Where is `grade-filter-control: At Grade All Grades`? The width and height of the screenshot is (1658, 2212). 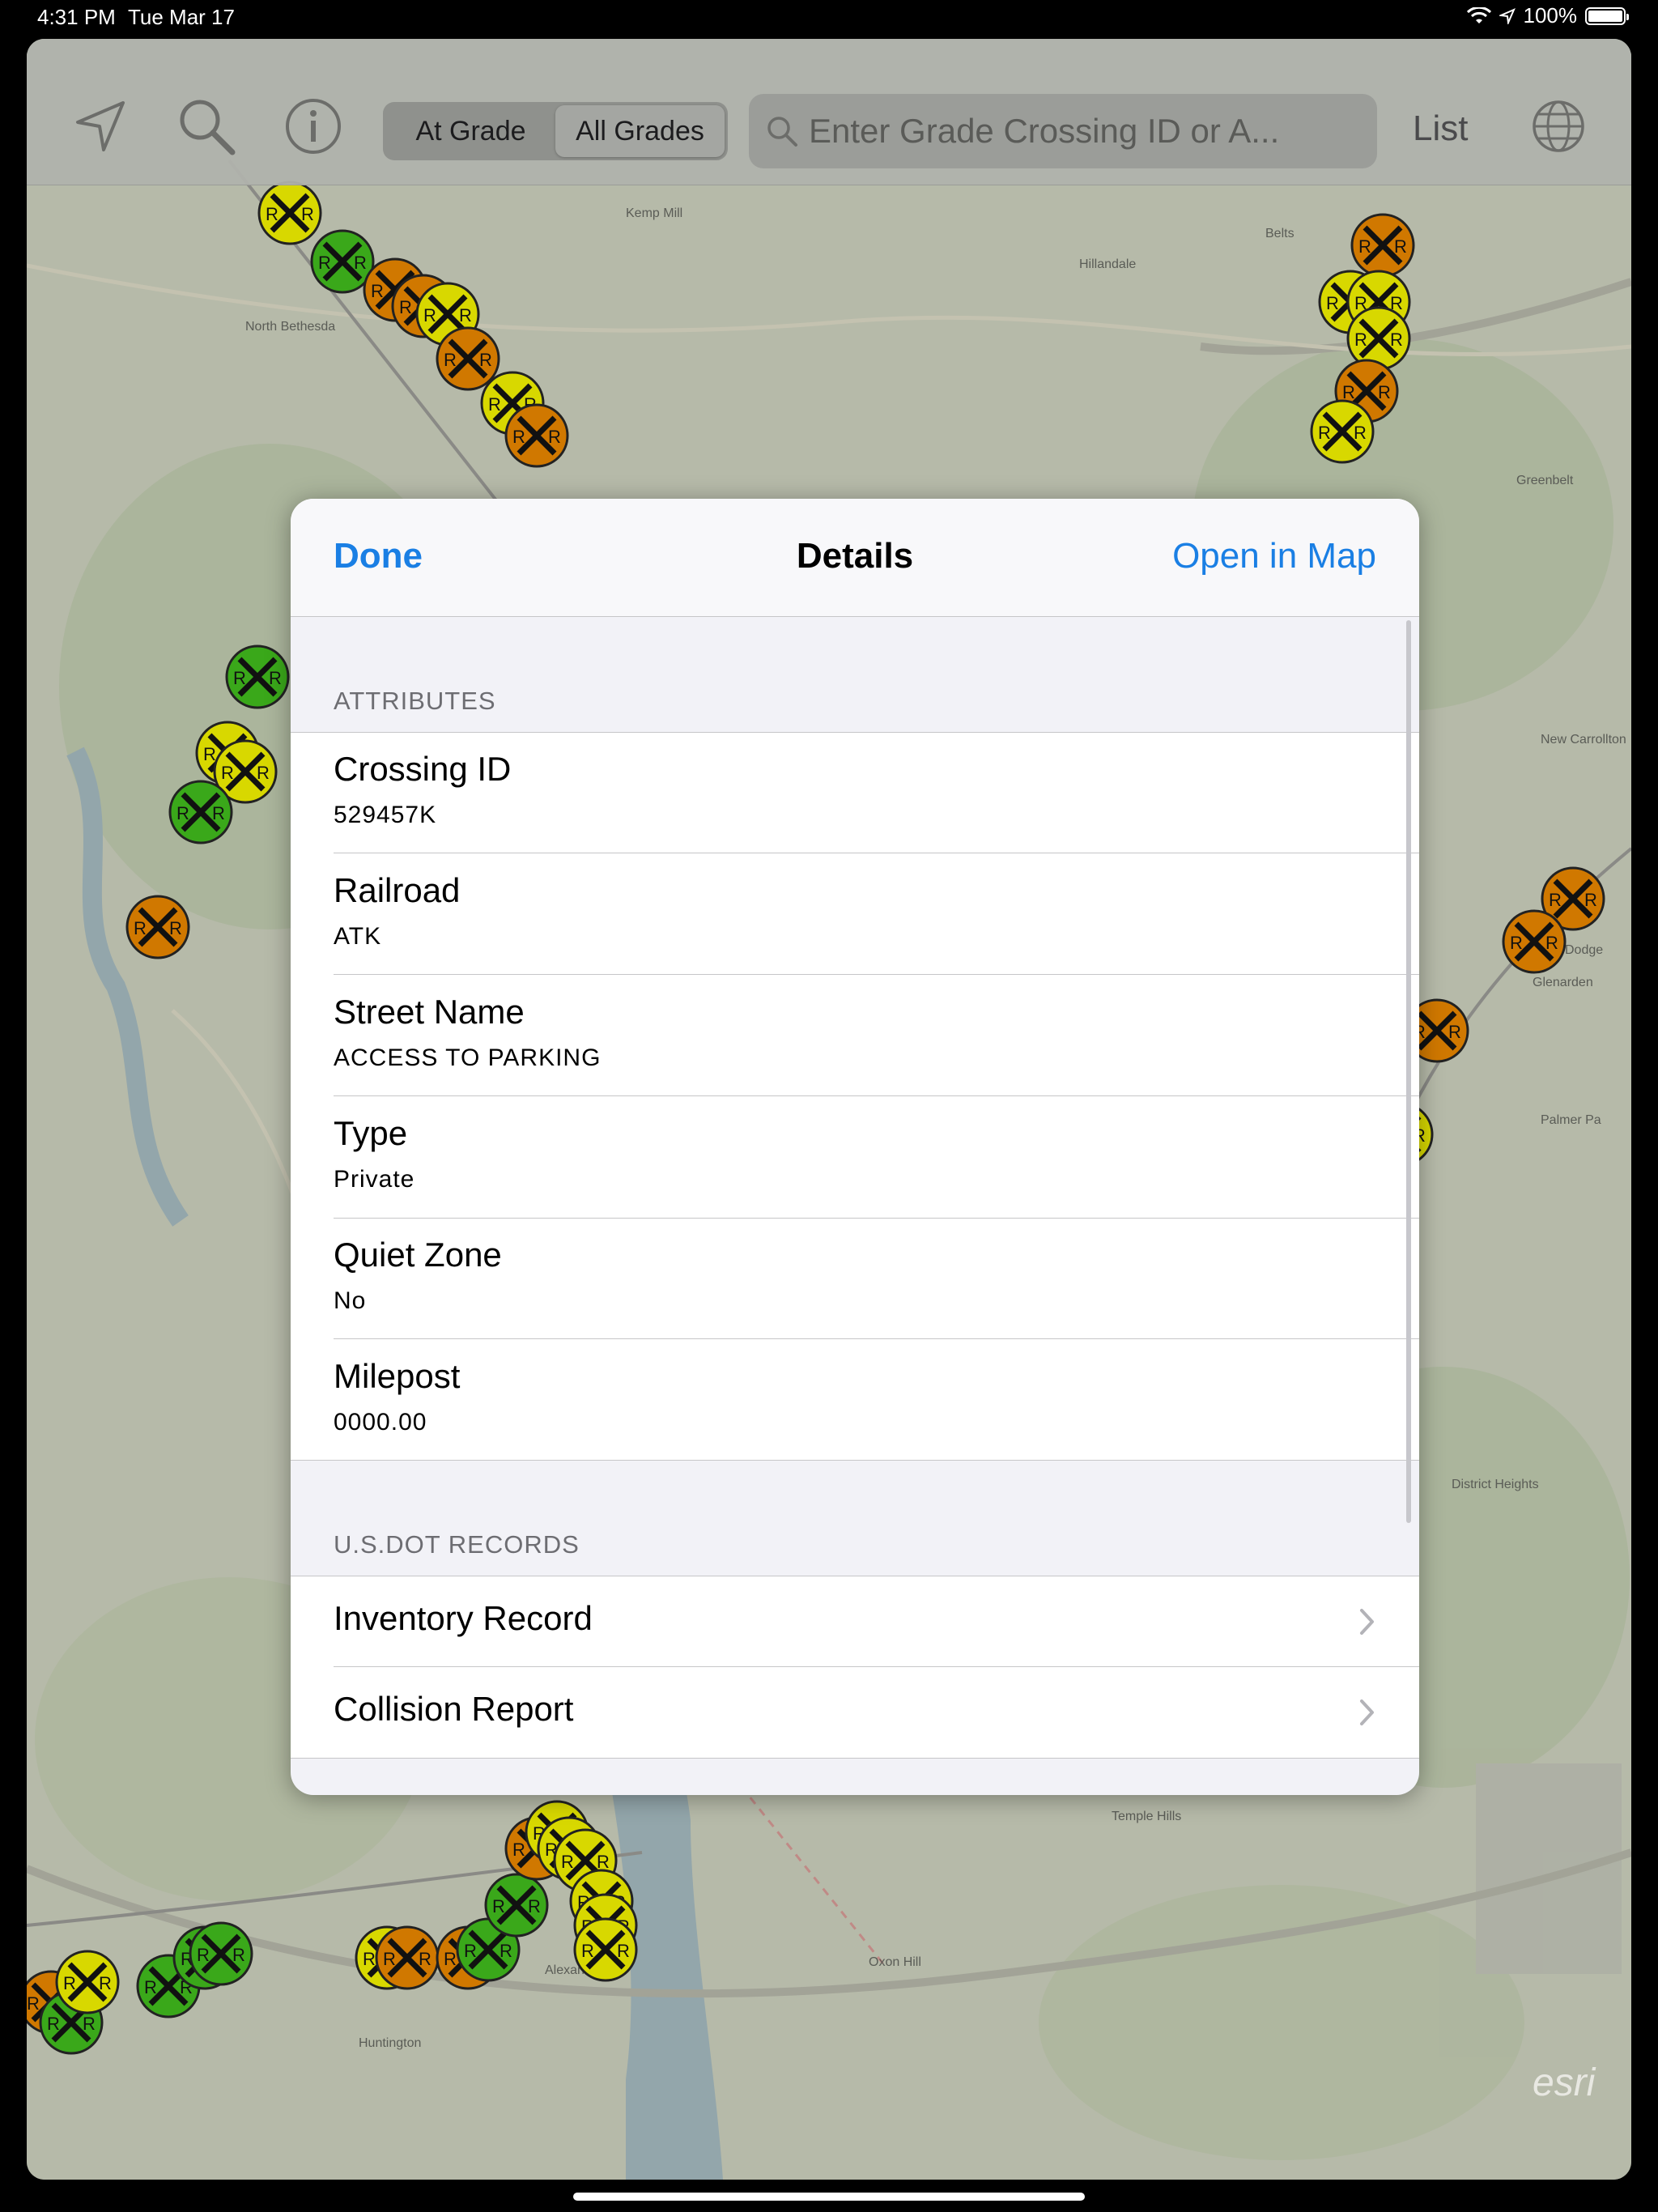
grade-filter-control: At Grade All Grades is located at coordinates (555, 131).